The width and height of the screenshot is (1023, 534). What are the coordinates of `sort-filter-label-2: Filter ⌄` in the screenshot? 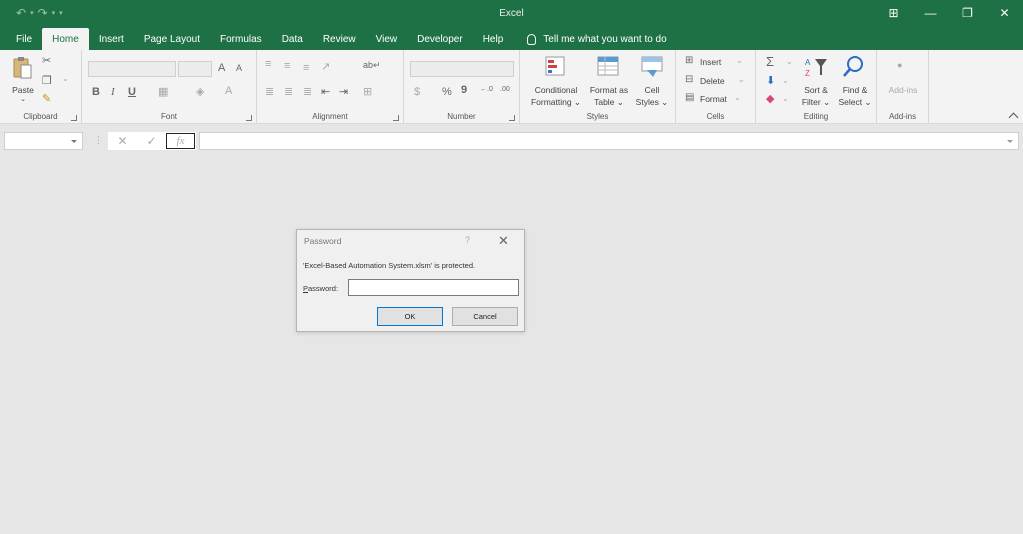 It's located at (816, 102).